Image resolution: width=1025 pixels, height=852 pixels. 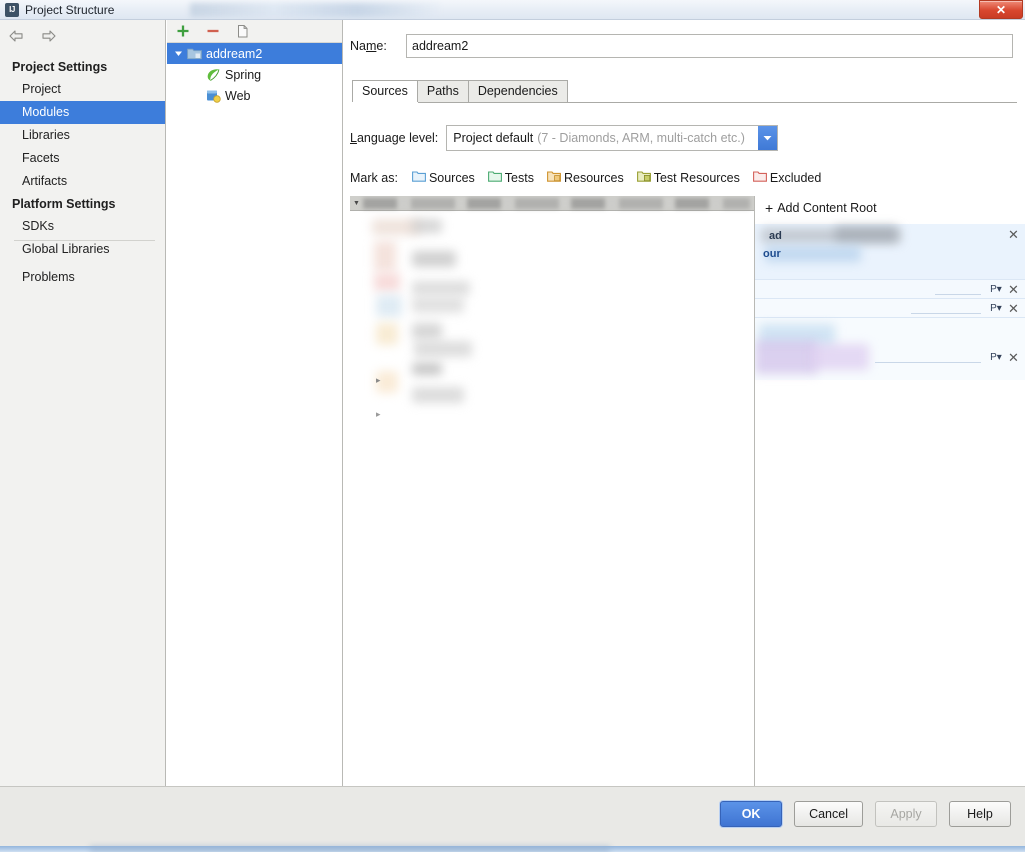 I want to click on language-level-value: Project default, so click(x=493, y=138).